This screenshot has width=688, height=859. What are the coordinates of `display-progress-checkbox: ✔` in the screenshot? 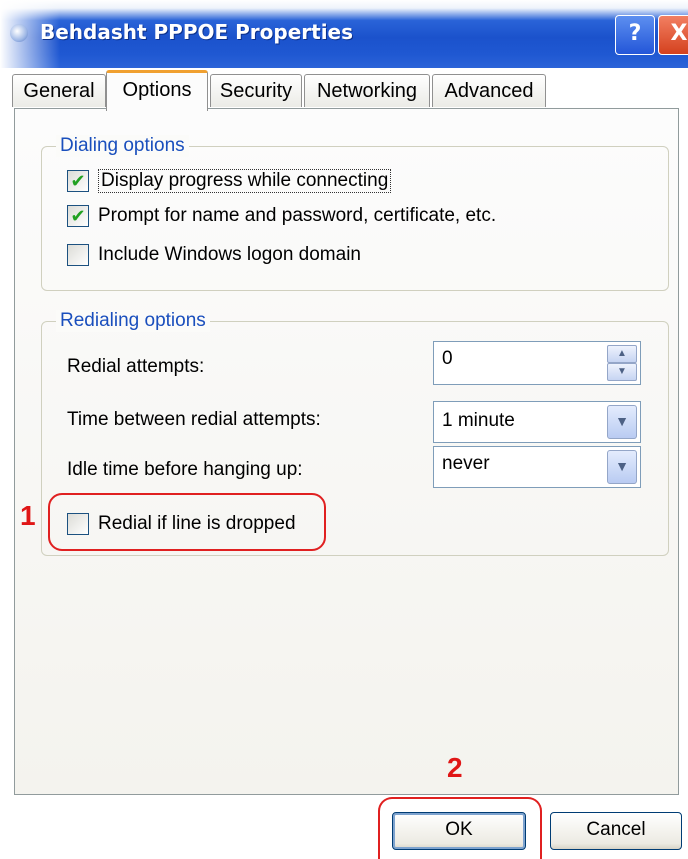 It's located at (78, 181).